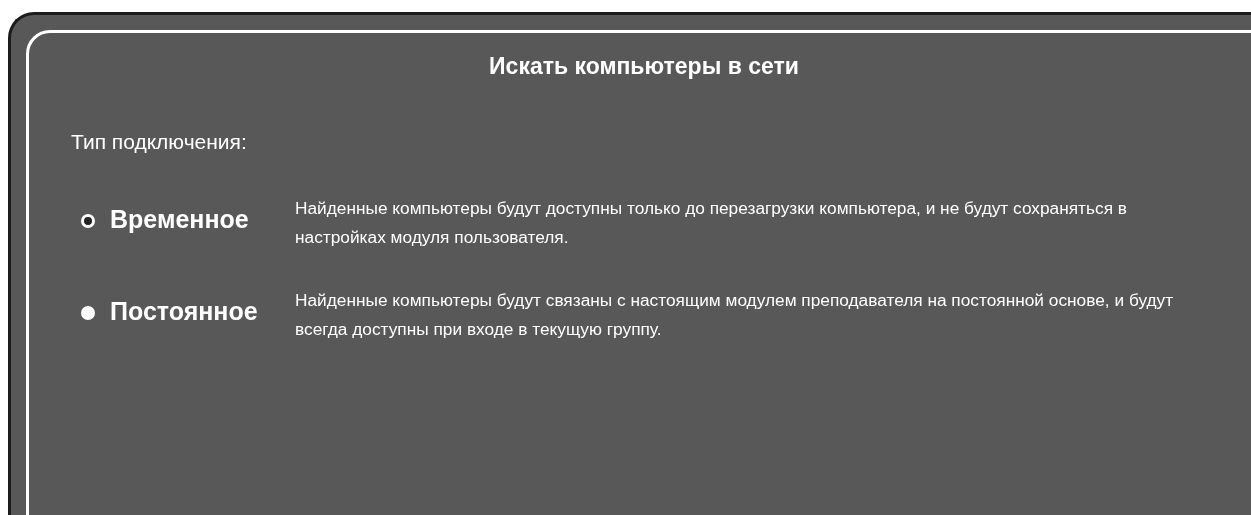 Image resolution: width=1251 pixels, height=515 pixels. I want to click on option-description: Найденные компьютеры будут доступны только до перезагрузки компьютера, и не будут сохраняться в настройках модуля пользователя., so click(711, 223).